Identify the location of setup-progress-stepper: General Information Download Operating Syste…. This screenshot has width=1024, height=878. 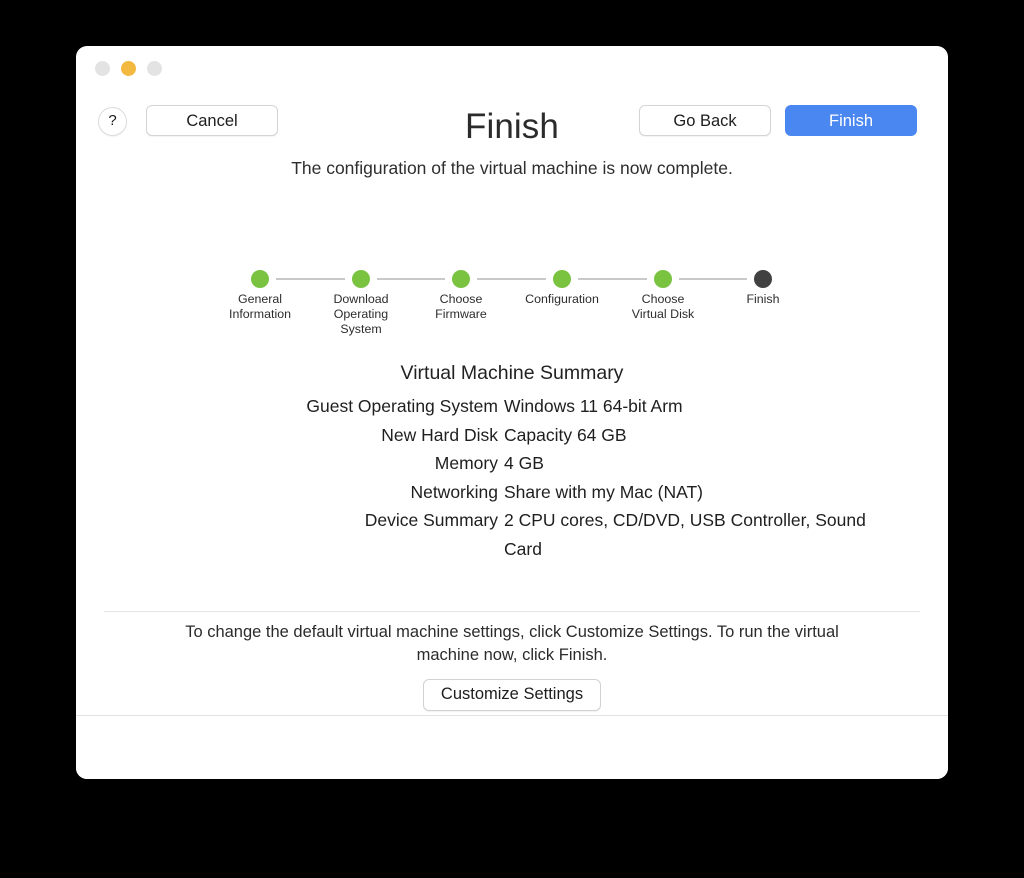
(512, 303).